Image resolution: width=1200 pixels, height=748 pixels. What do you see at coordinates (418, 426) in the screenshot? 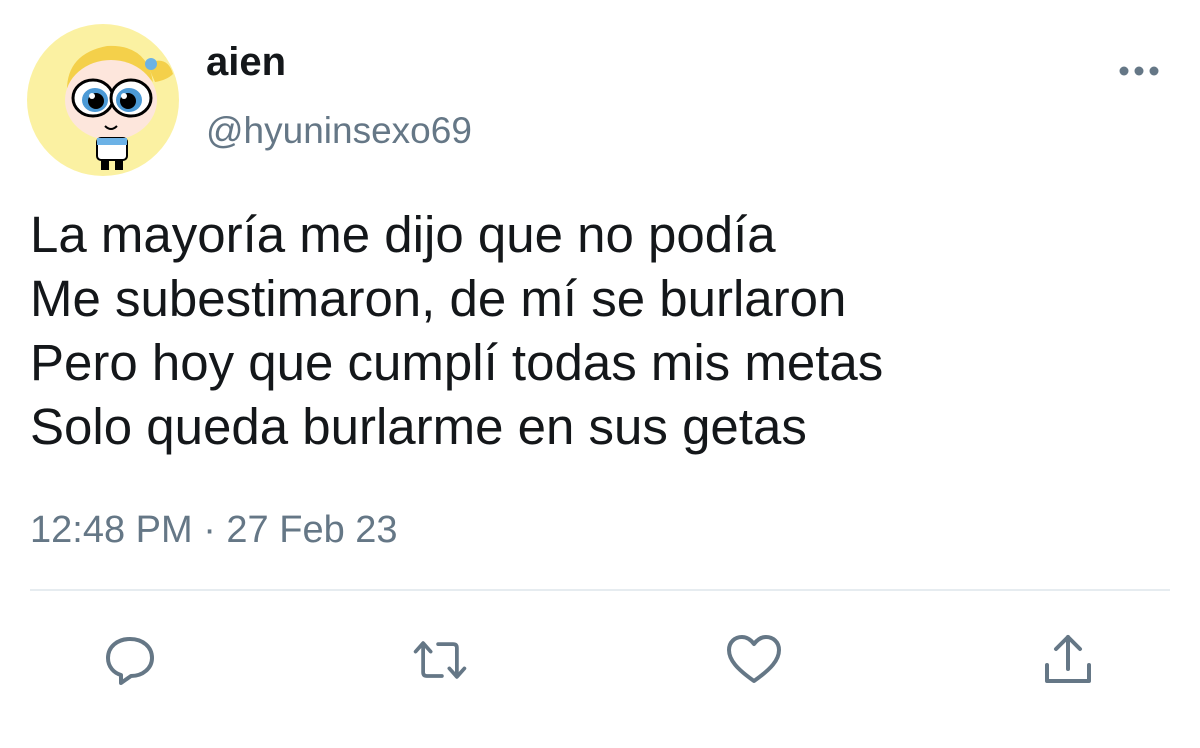
I see `tweet-text-line: Solo queda burlarme en sus getas` at bounding box center [418, 426].